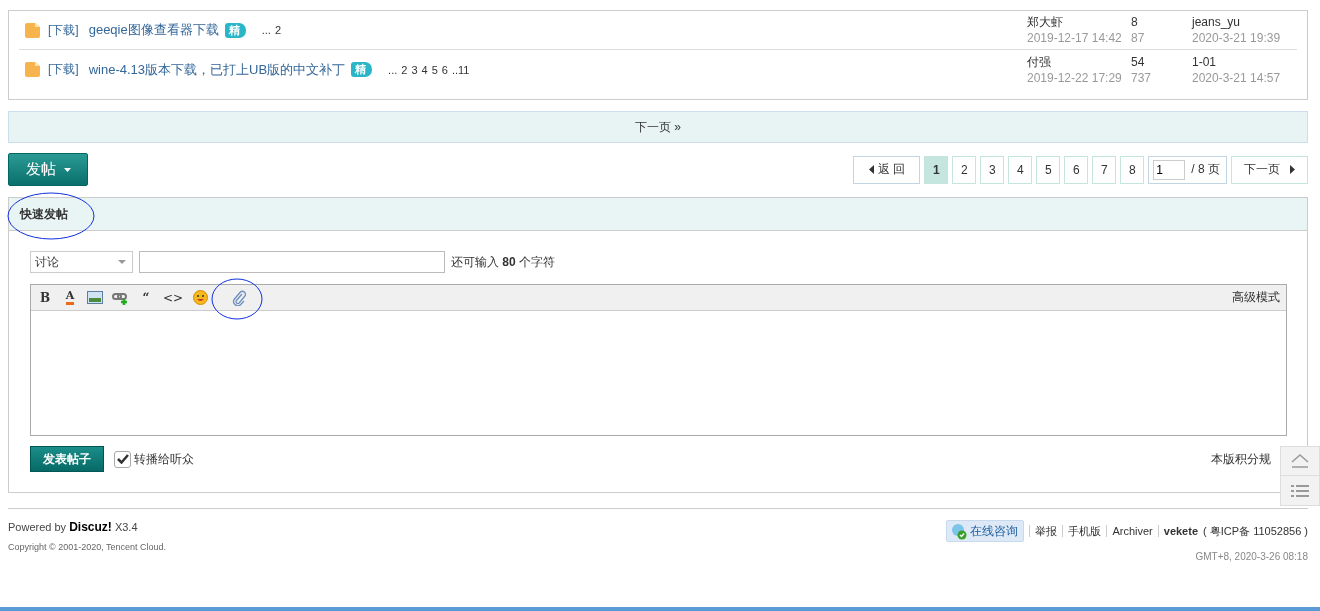 The height and width of the screenshot is (611, 1320). I want to click on page-number: 5, so click(1048, 169).